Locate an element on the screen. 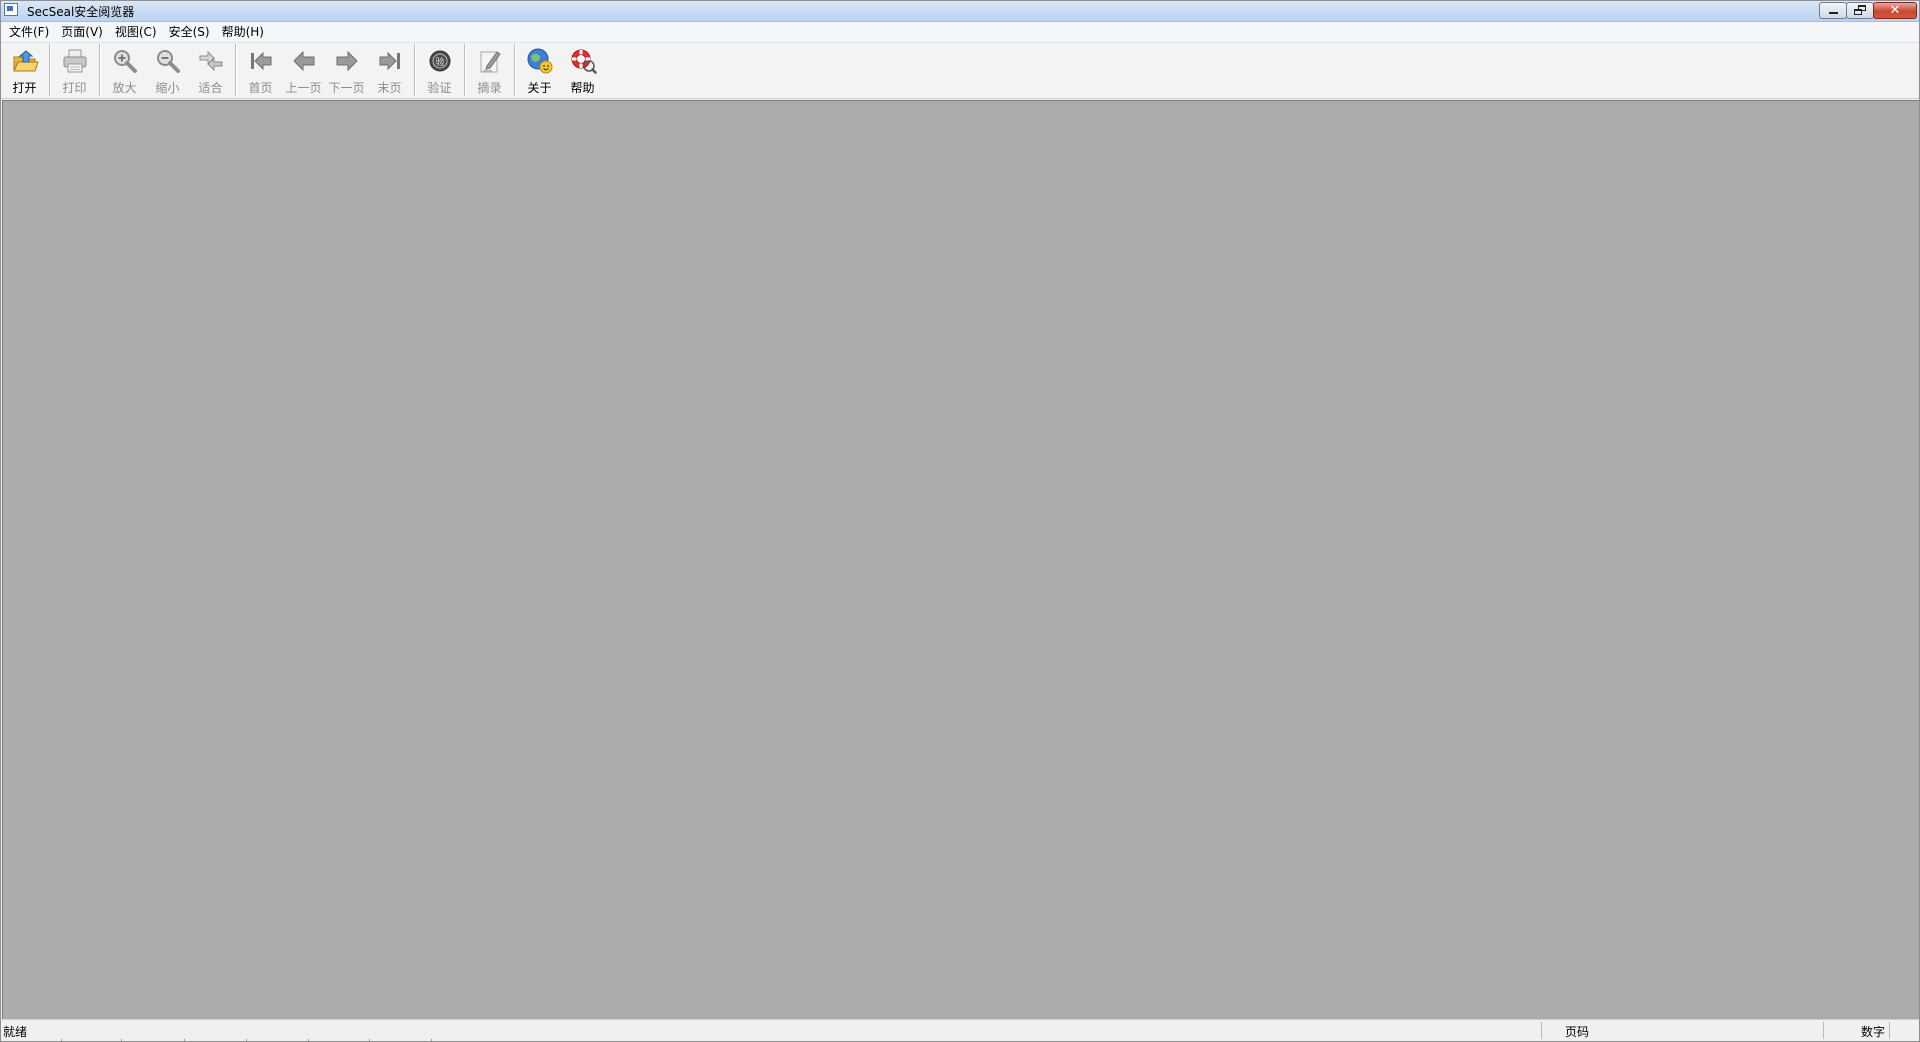 The width and height of the screenshot is (1920, 1042). help-label: 帮助 is located at coordinates (582, 88).